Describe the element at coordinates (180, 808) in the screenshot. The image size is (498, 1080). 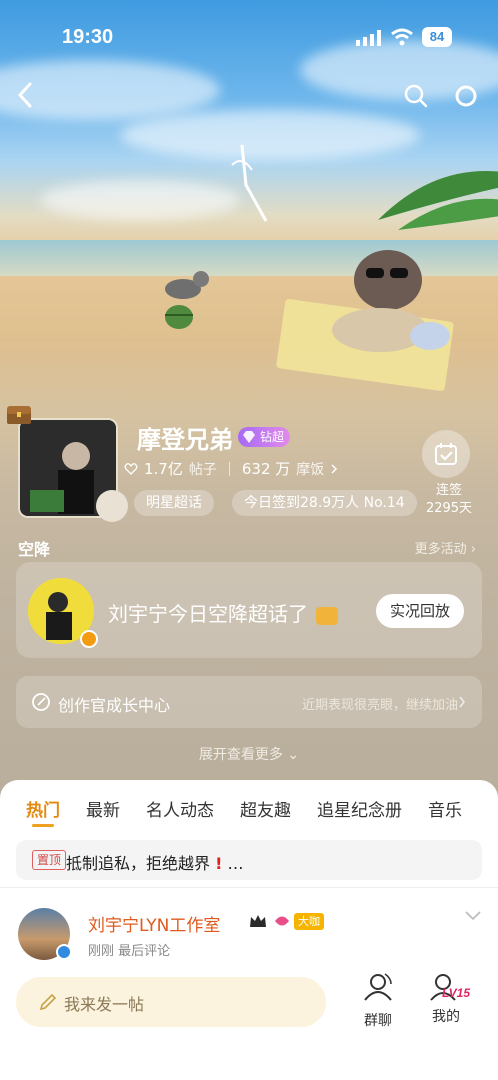
I see `tab-celebrity: 名人动态` at that location.